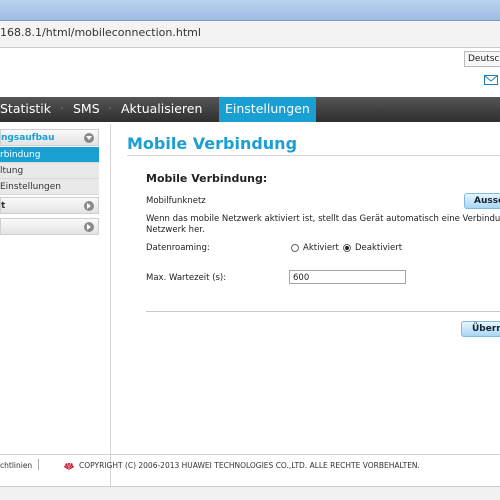 The height and width of the screenshot is (500, 500). I want to click on mobile-network-toggle-button: Aussc, so click(482, 201).